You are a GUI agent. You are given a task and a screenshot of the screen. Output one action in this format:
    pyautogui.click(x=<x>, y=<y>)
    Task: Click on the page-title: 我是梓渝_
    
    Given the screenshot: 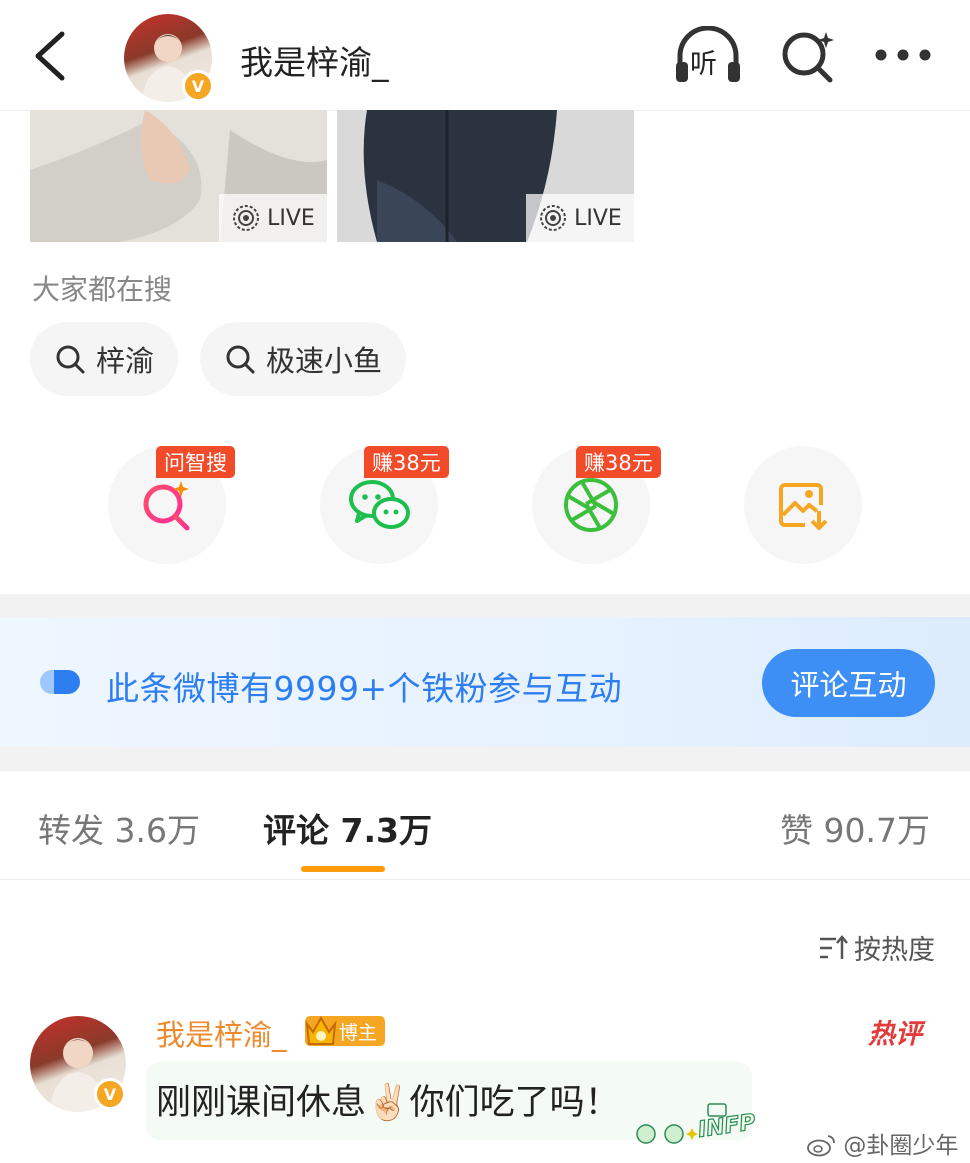 What is the action you would take?
    pyautogui.click(x=314, y=62)
    